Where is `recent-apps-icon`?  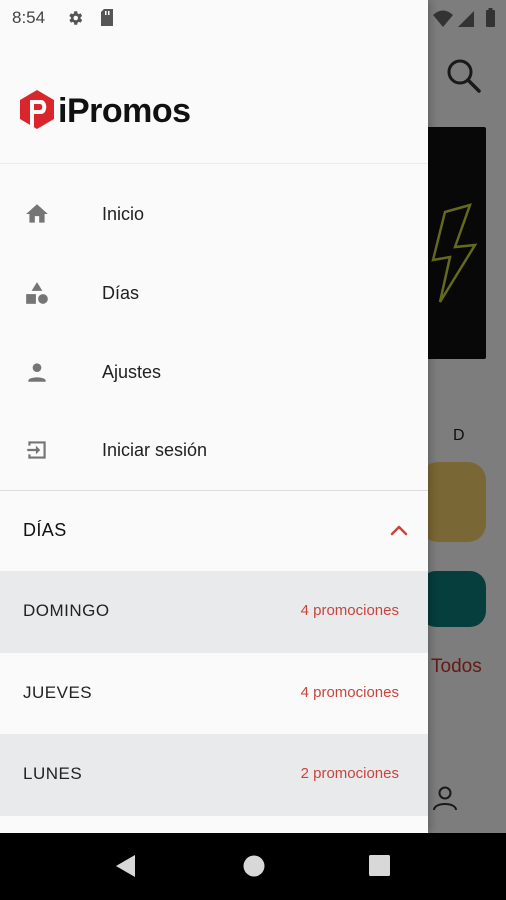 recent-apps-icon is located at coordinates (379, 865).